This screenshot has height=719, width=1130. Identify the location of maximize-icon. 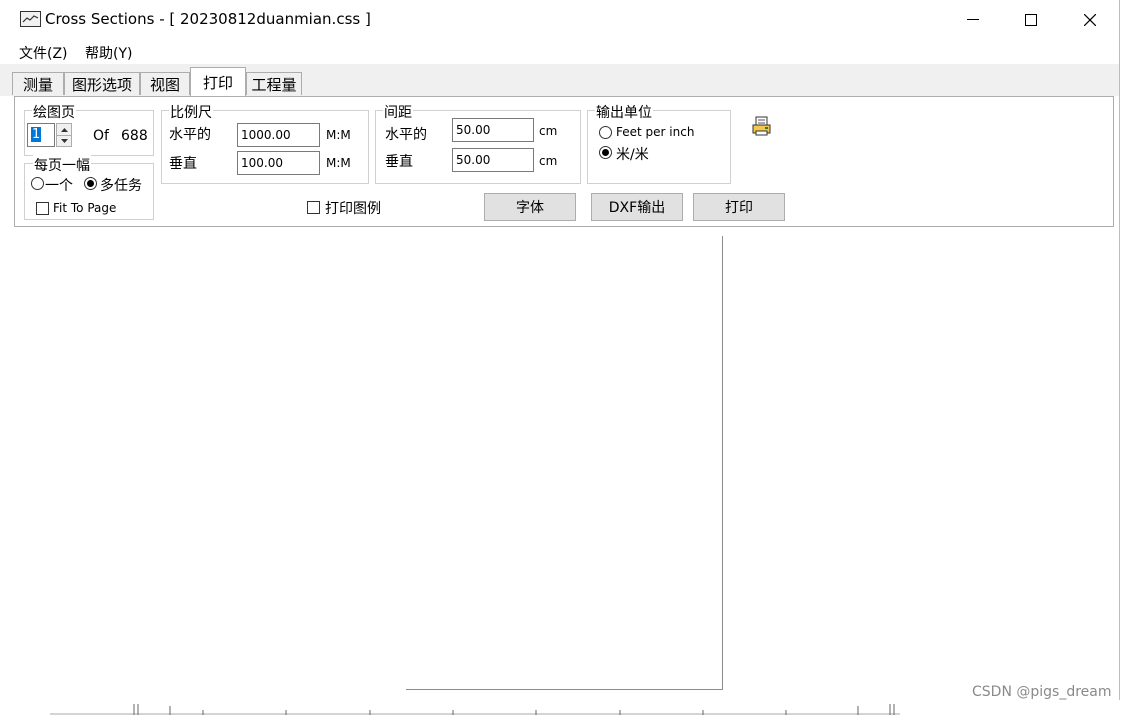
(1031, 20).